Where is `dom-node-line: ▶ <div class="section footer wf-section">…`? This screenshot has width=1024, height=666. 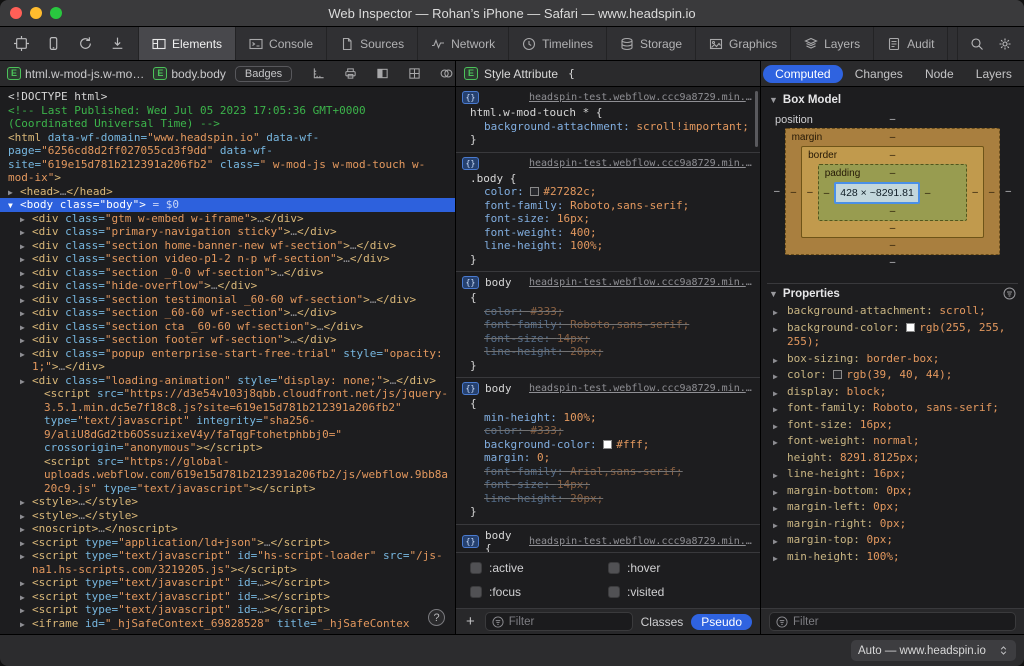 dom-node-line: ▶ <div class="section footer wf-section">… is located at coordinates (227, 340).